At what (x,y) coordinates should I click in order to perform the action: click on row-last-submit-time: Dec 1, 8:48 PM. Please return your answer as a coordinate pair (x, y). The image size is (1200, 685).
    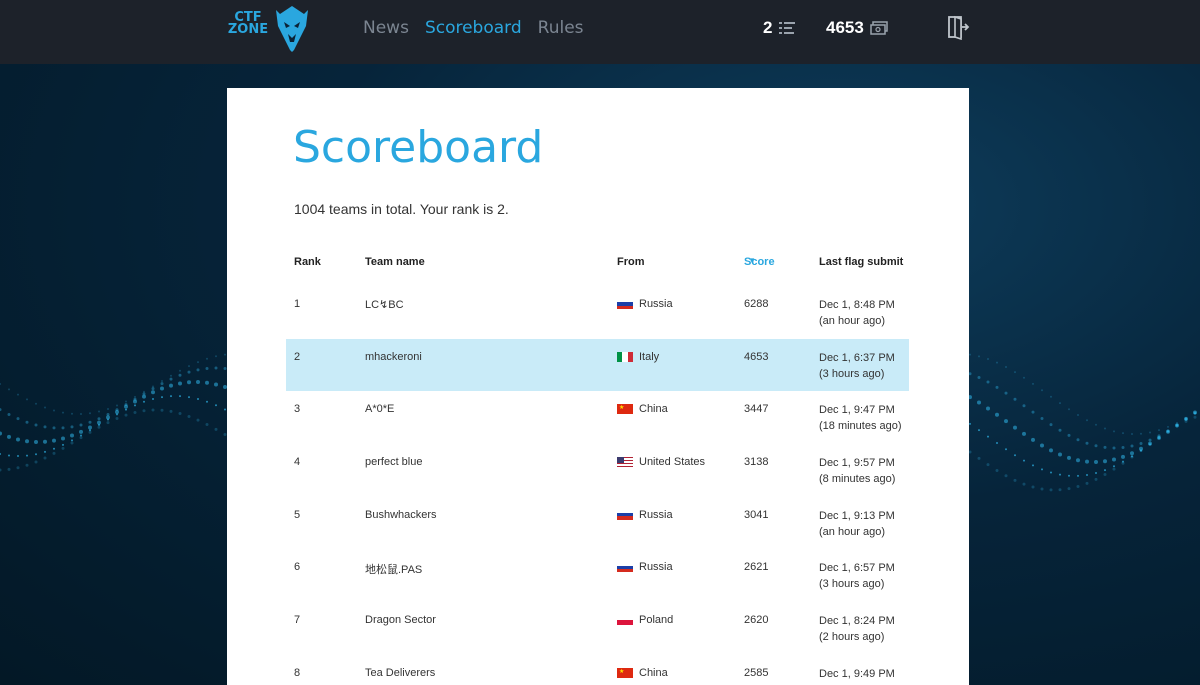
    Looking at the image, I should click on (857, 305).